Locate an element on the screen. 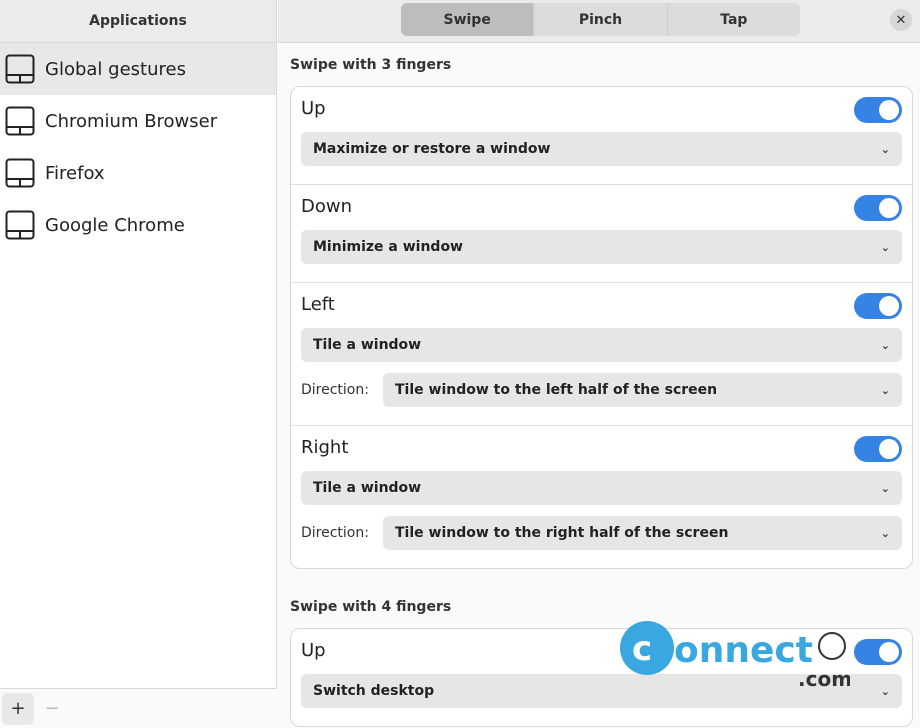 The image size is (920, 728). sidebar-title: Applications is located at coordinates (138, 21).